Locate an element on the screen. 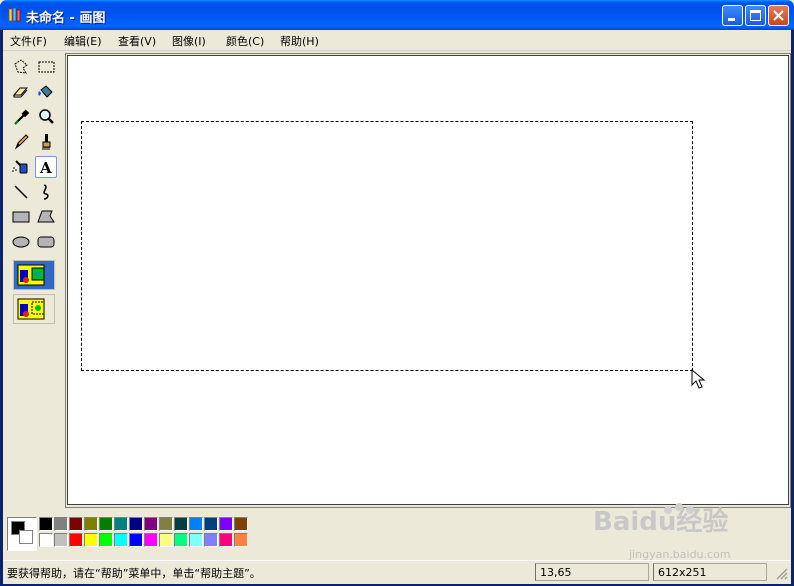  transparent-mode-icon is located at coordinates (31, 309).